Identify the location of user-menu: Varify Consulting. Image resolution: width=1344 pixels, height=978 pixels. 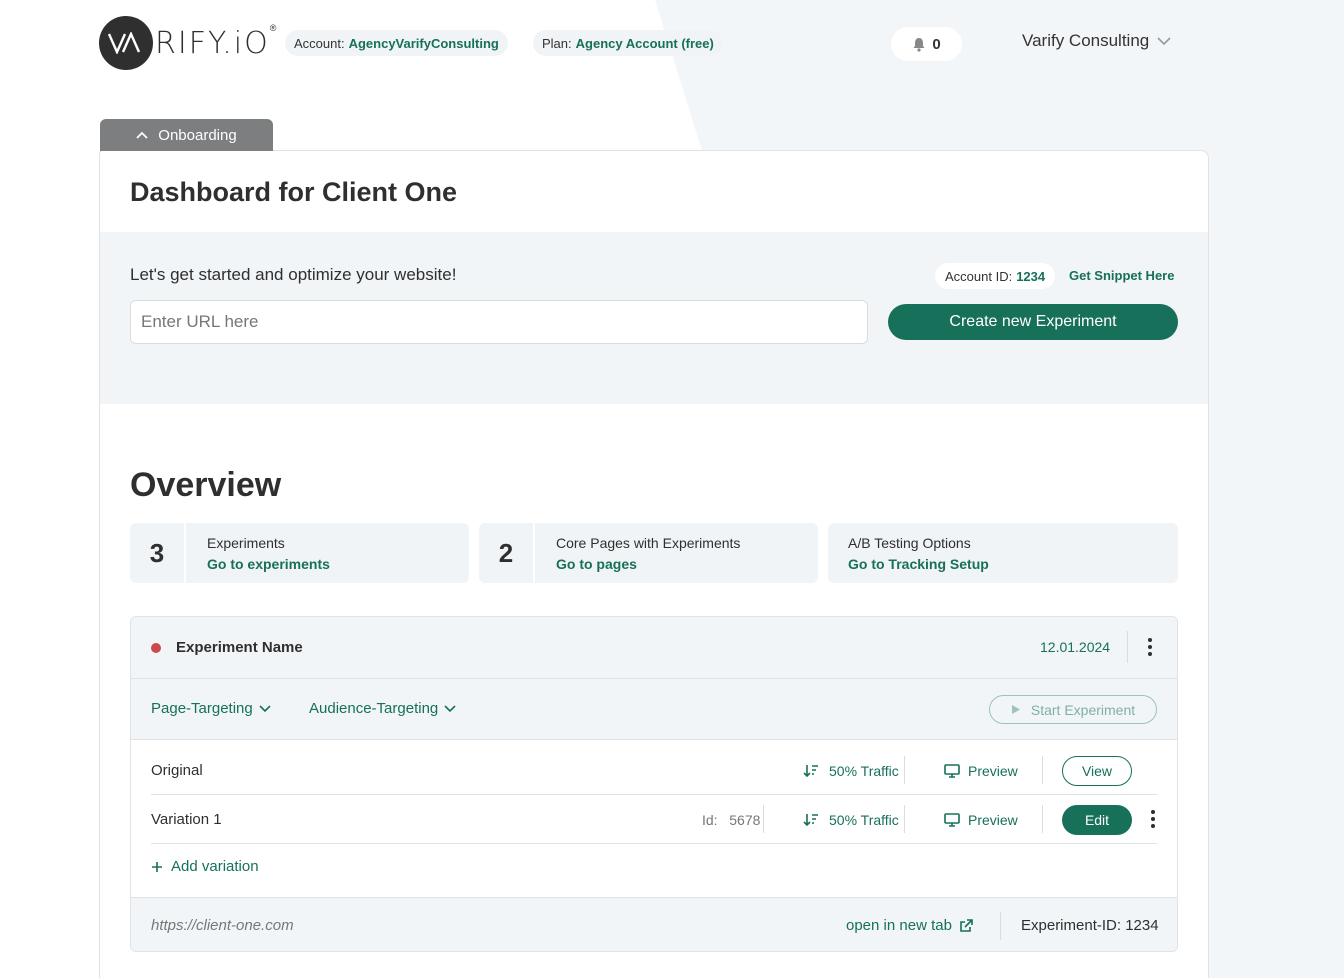
(1096, 41).